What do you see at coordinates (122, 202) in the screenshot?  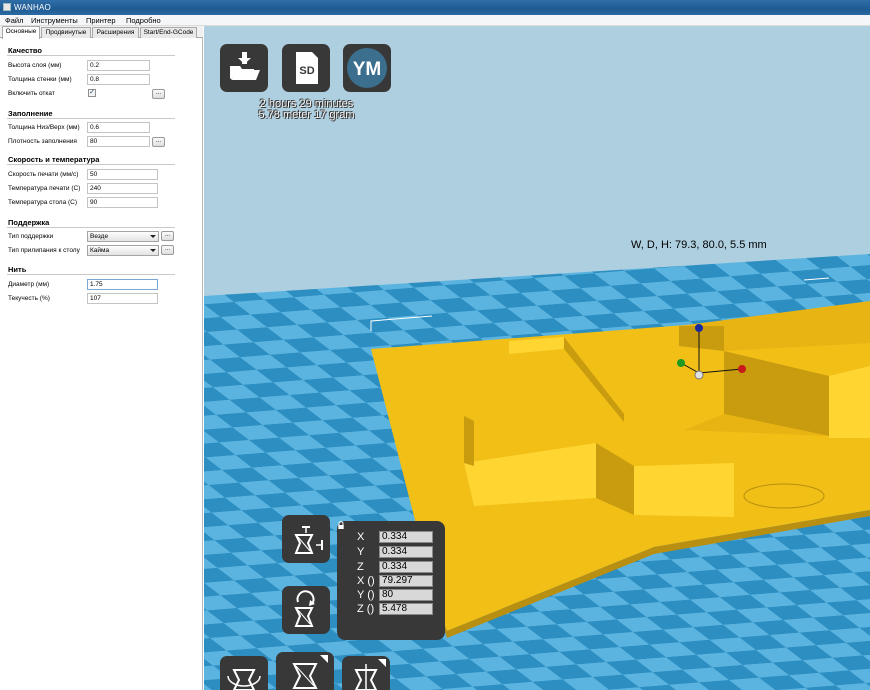 I see `bed-temp-input: 90` at bounding box center [122, 202].